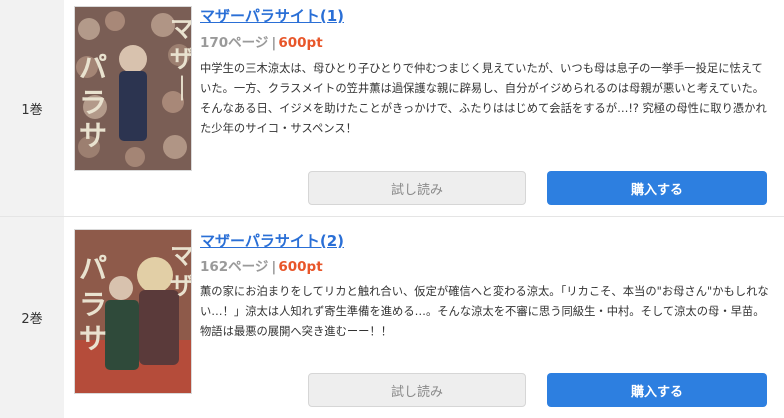  What do you see at coordinates (272, 15) in the screenshot?
I see `title-link: マザーパラサイト(1)` at bounding box center [272, 15].